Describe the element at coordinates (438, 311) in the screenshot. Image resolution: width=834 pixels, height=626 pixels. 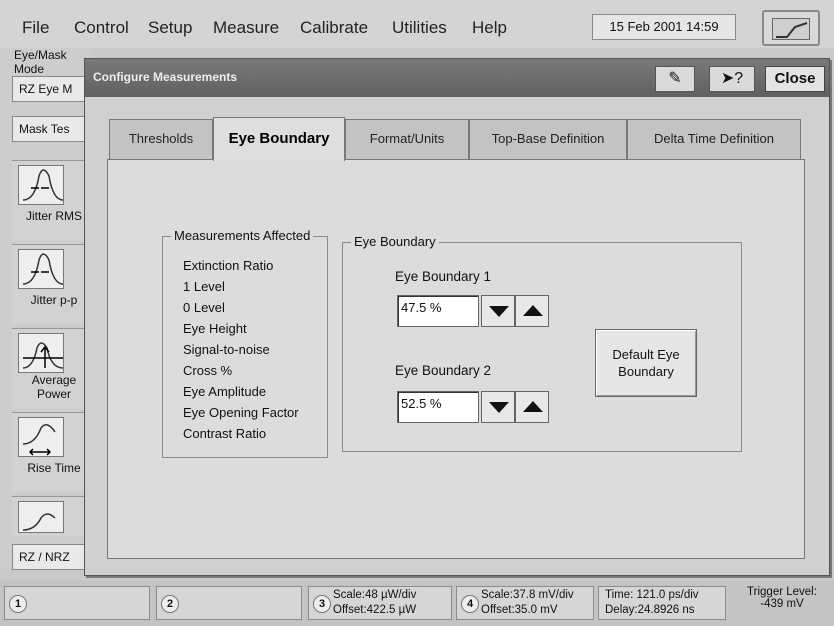
I see `eye-boundary-1-field: 47.5 %` at that location.